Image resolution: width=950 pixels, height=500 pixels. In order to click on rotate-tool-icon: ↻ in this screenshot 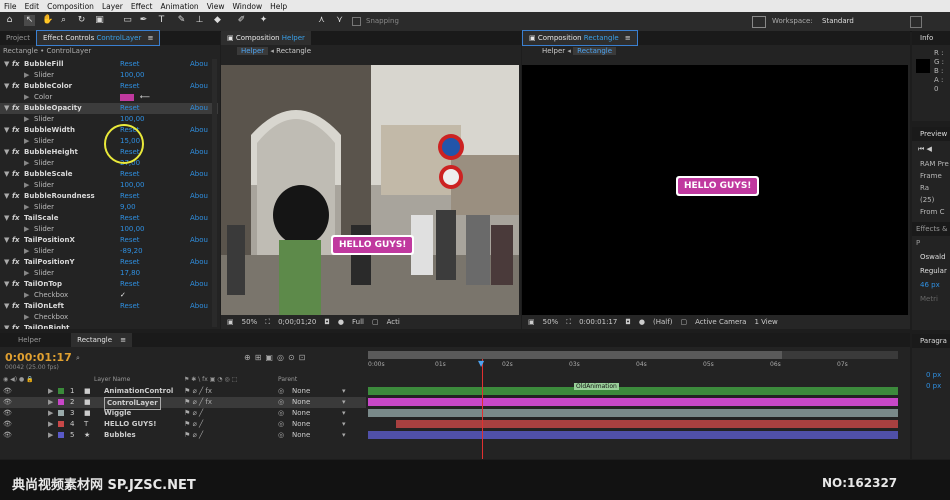, I will do `click(81, 20)`.